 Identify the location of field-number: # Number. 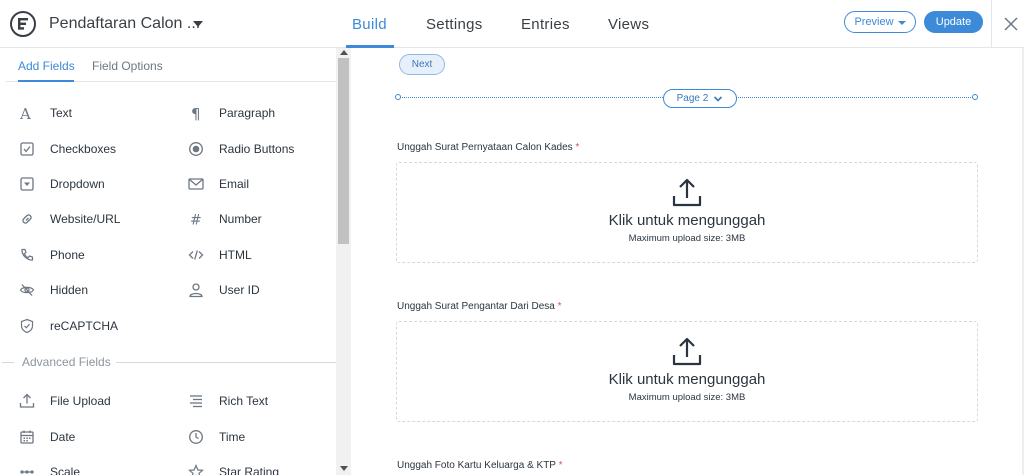
(224, 219).